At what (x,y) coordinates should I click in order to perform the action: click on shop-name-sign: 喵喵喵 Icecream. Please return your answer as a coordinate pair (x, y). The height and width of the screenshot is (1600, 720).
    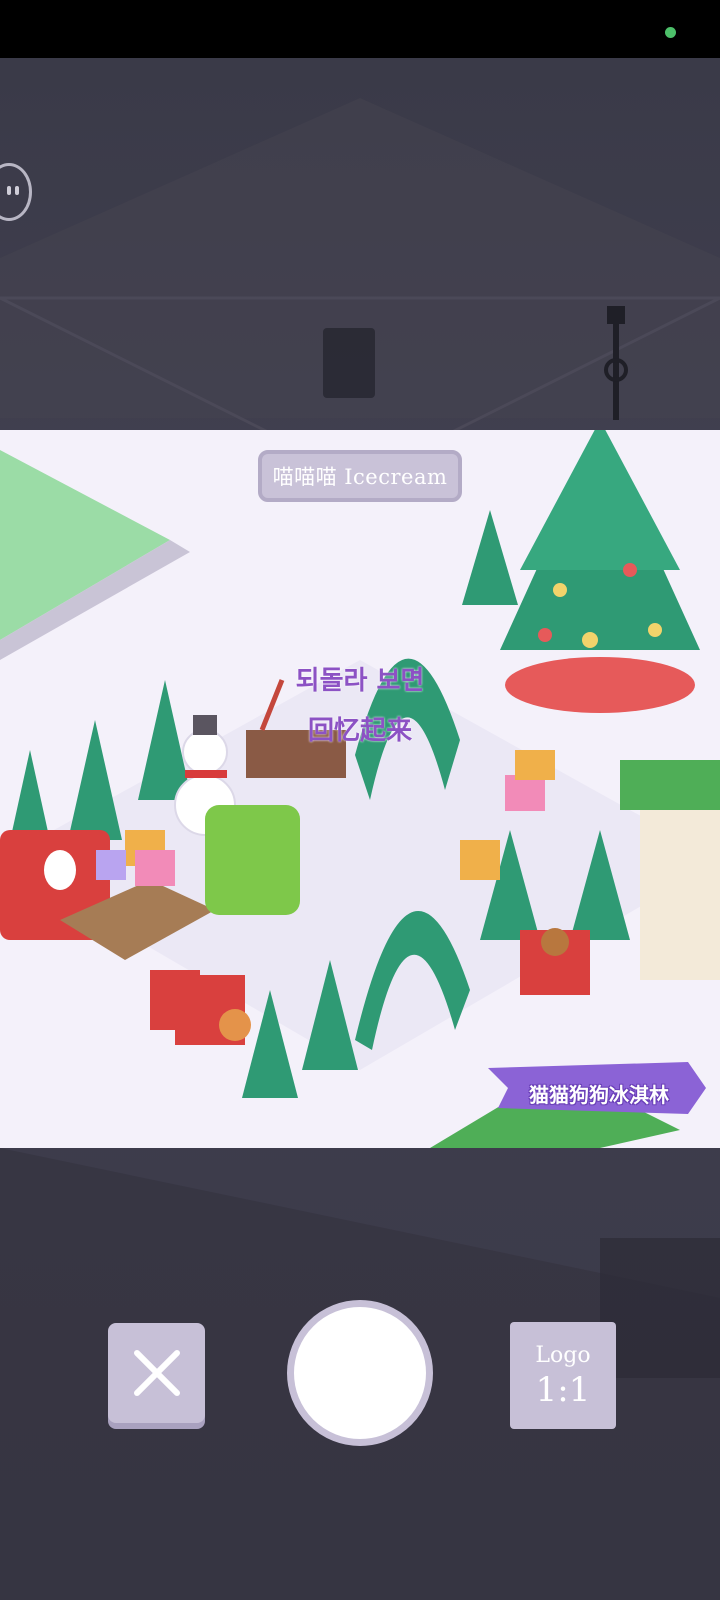
    Looking at the image, I should click on (360, 476).